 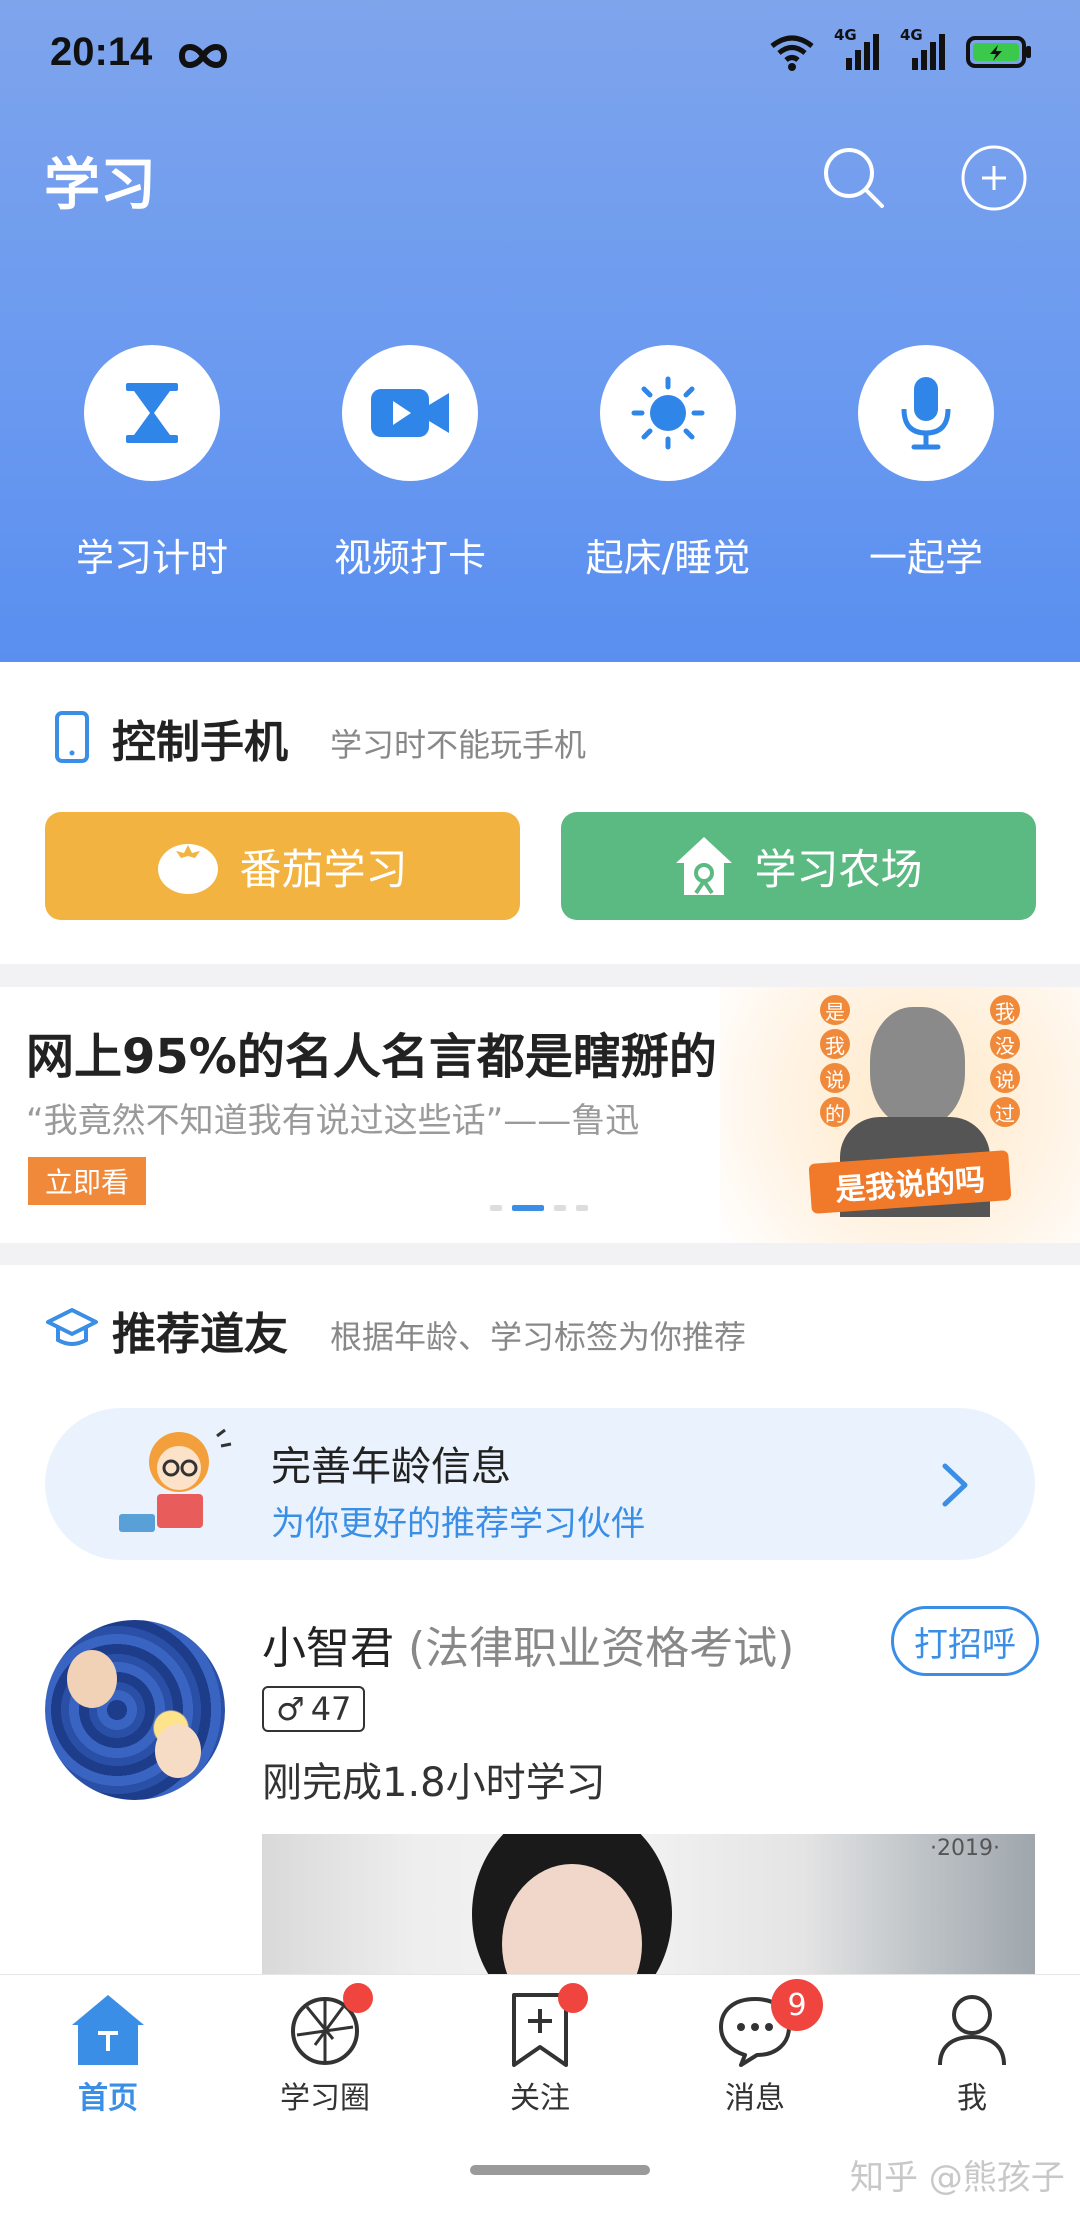 I want to click on art-char: 过, so click(x=1005, y=1112).